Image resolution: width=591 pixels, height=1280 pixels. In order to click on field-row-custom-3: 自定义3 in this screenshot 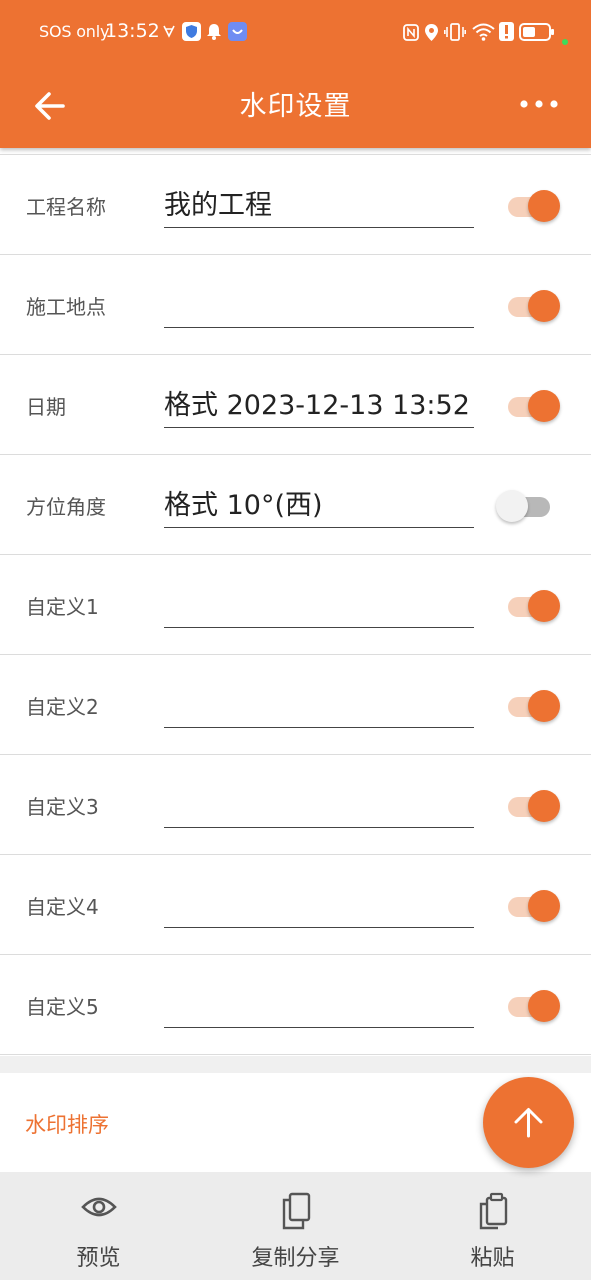, I will do `click(295, 805)`.